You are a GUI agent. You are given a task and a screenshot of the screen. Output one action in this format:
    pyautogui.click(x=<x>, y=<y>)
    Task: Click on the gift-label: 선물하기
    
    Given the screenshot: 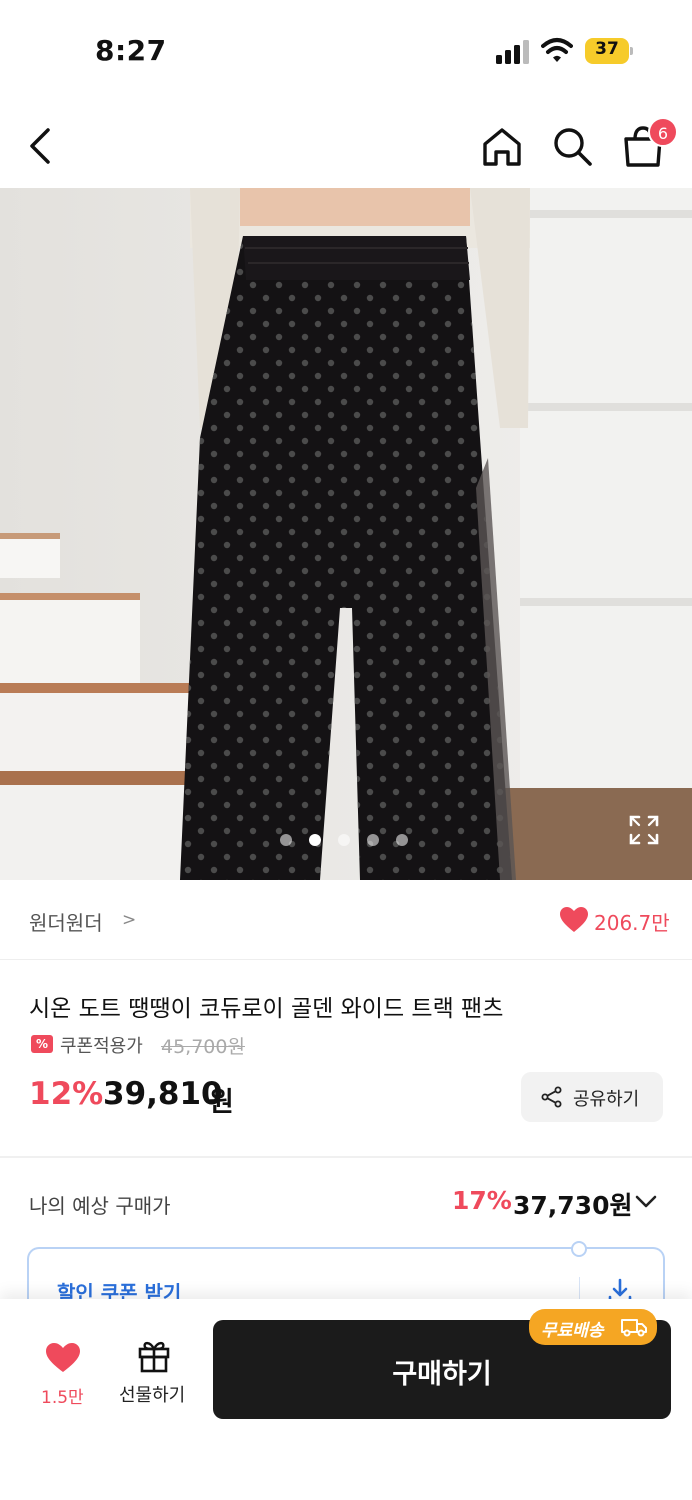 What is the action you would take?
    pyautogui.click(x=152, y=1394)
    